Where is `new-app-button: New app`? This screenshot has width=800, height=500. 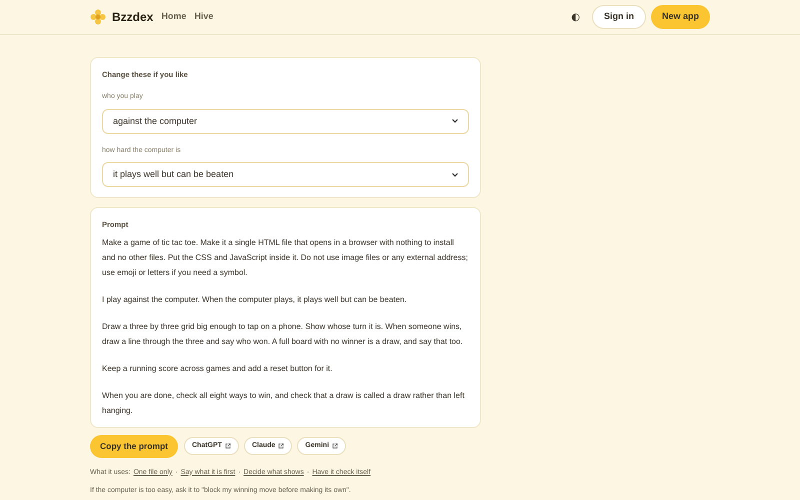 new-app-button: New app is located at coordinates (680, 17).